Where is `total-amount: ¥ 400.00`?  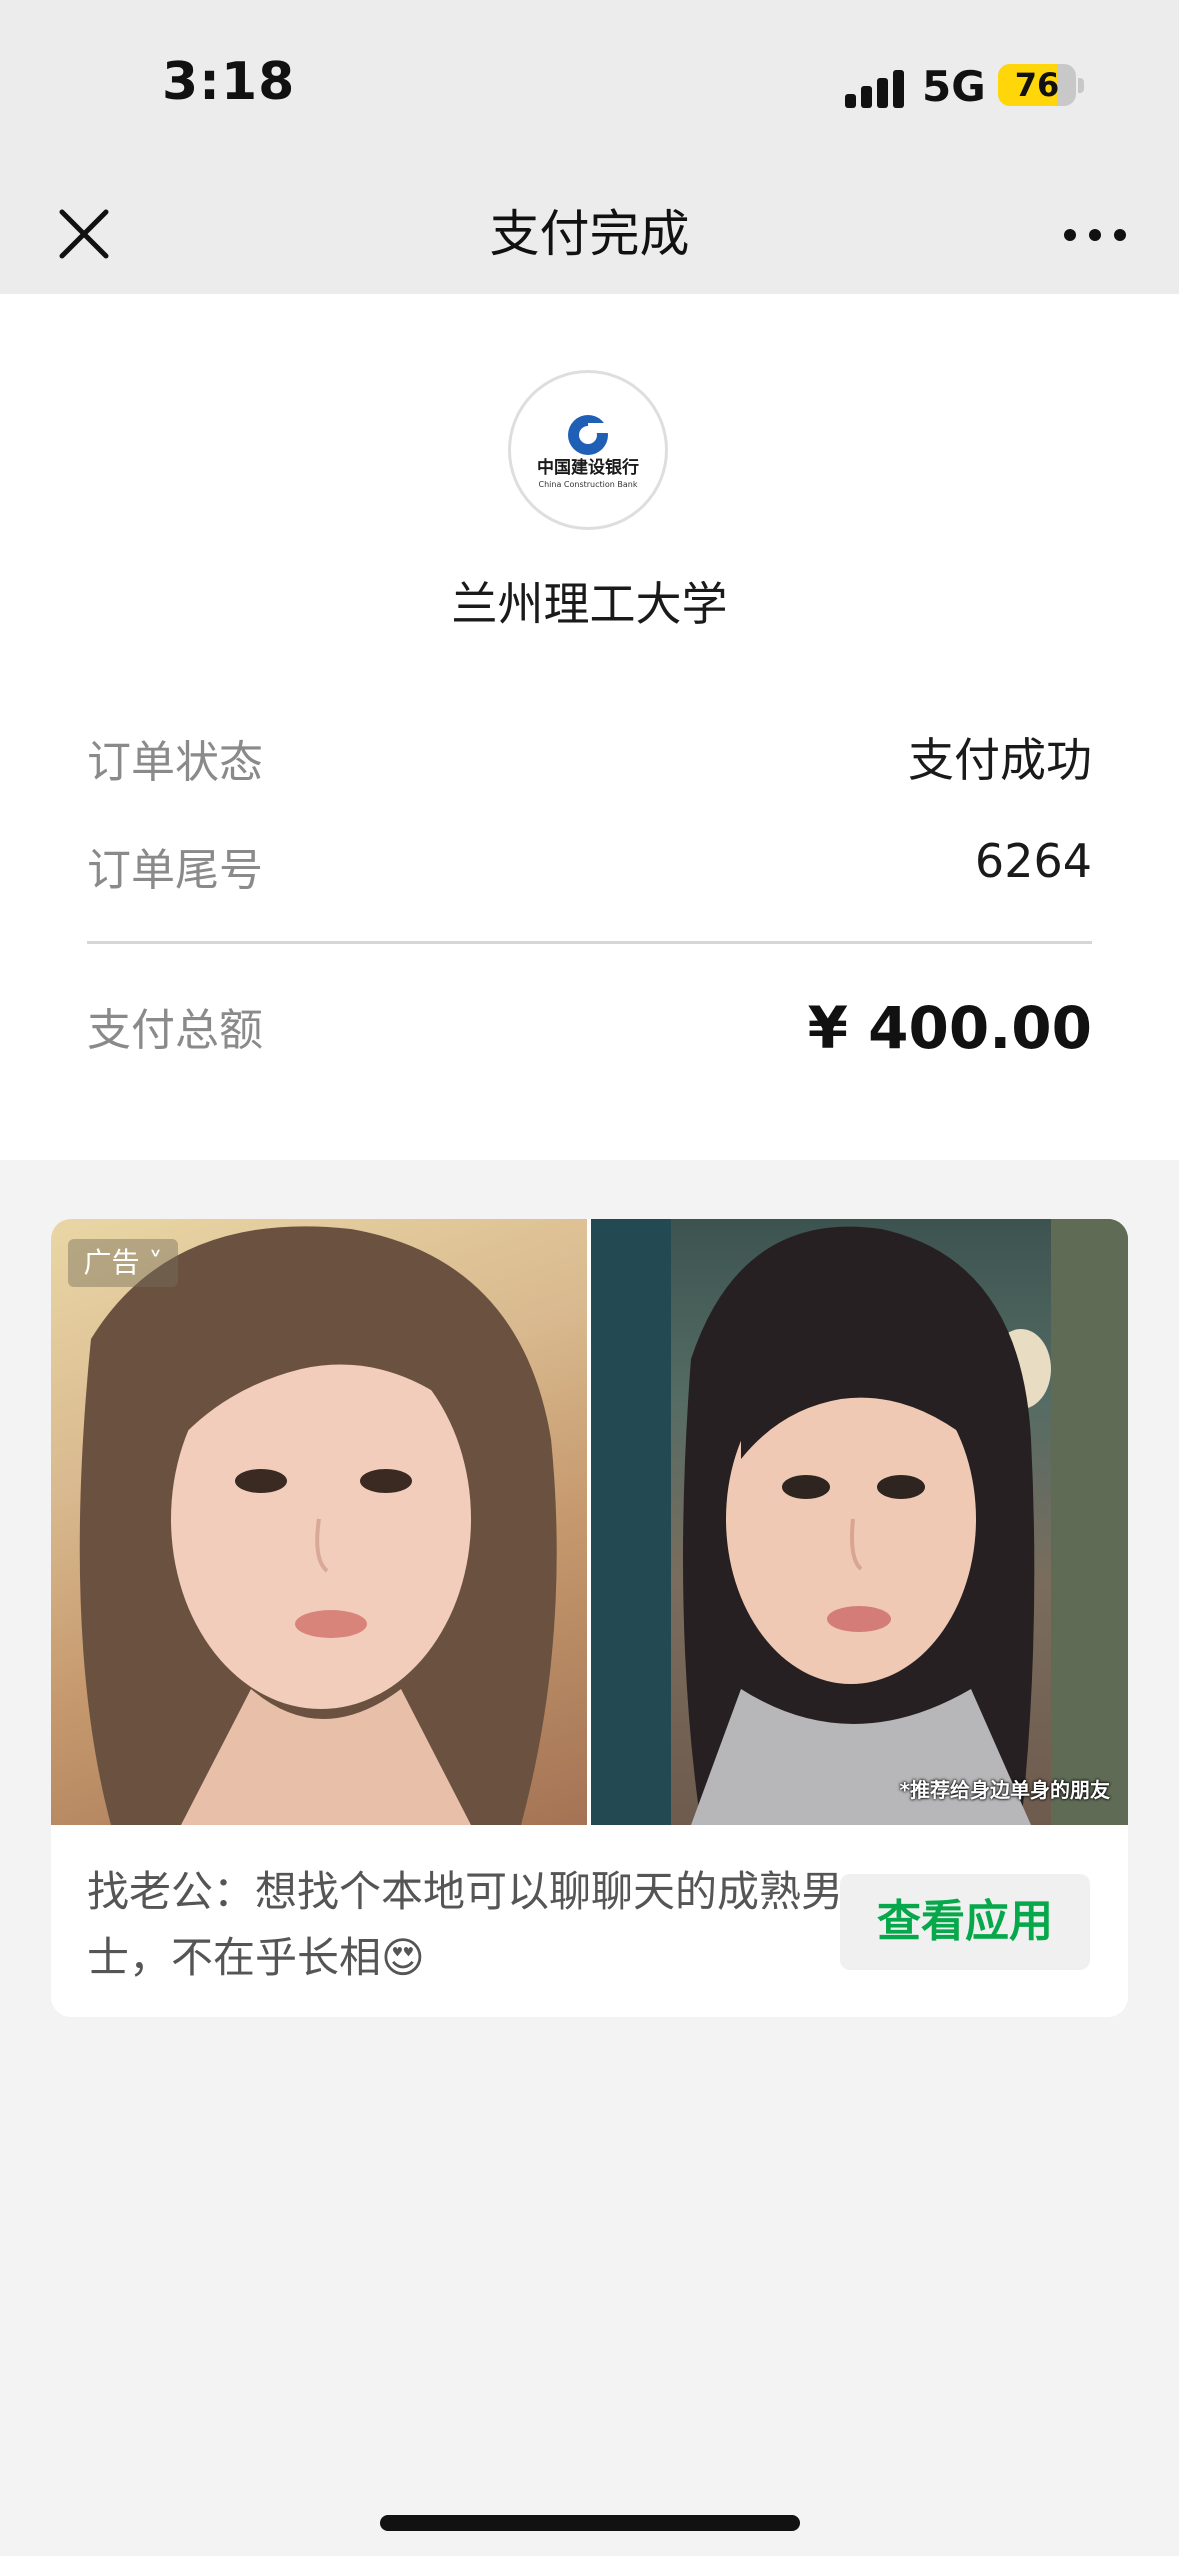
total-amount: ¥ 400.00 is located at coordinates (949, 1028).